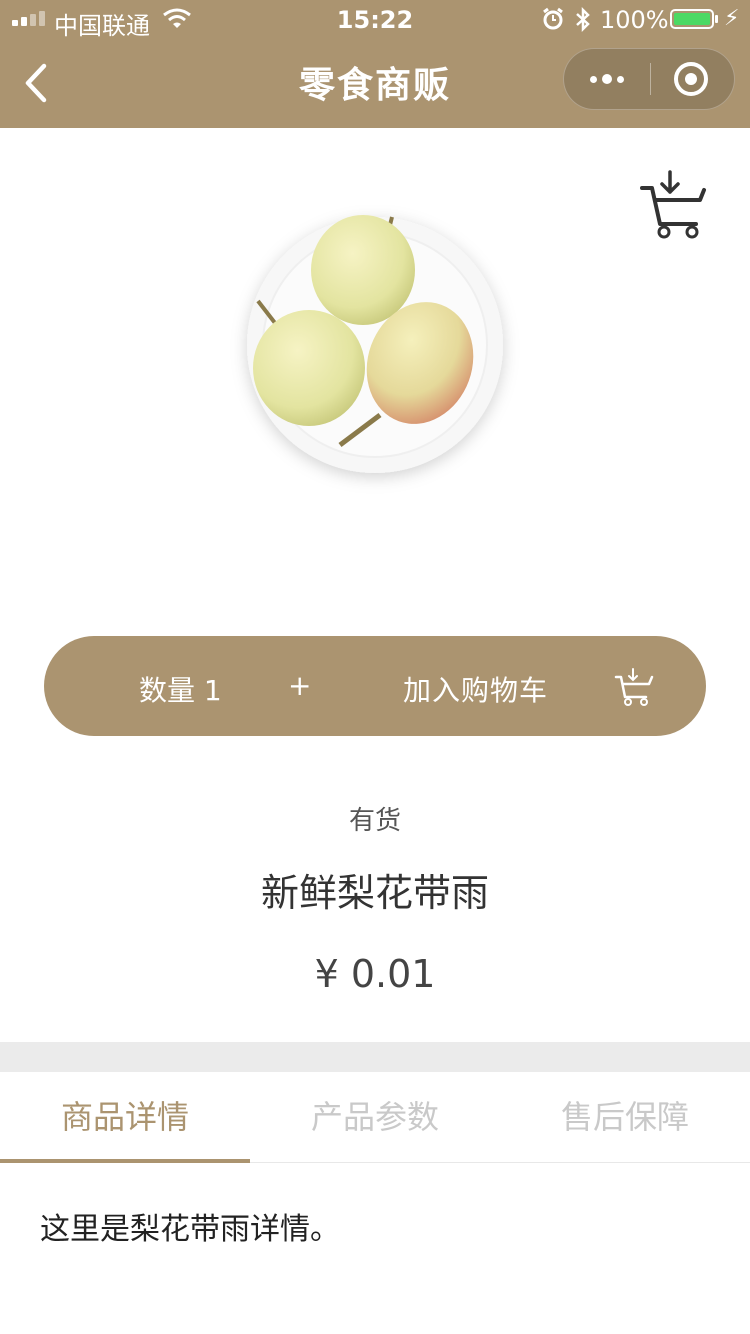 This screenshot has height=1334, width=750. I want to click on detail-tabs: 商品详情 产品参数 售后保障, so click(375, 1117).